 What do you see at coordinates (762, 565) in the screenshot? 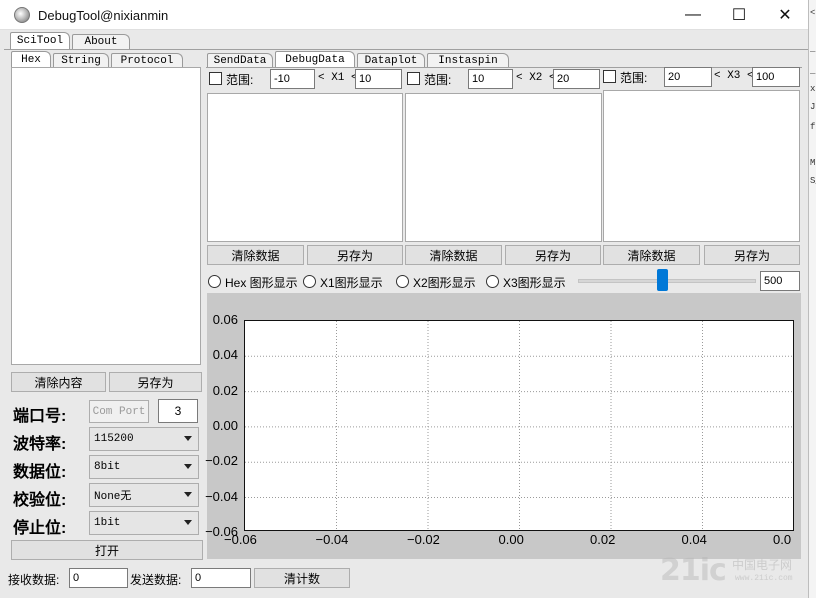
I see `watermark-text: 中国电子网` at bounding box center [762, 565].